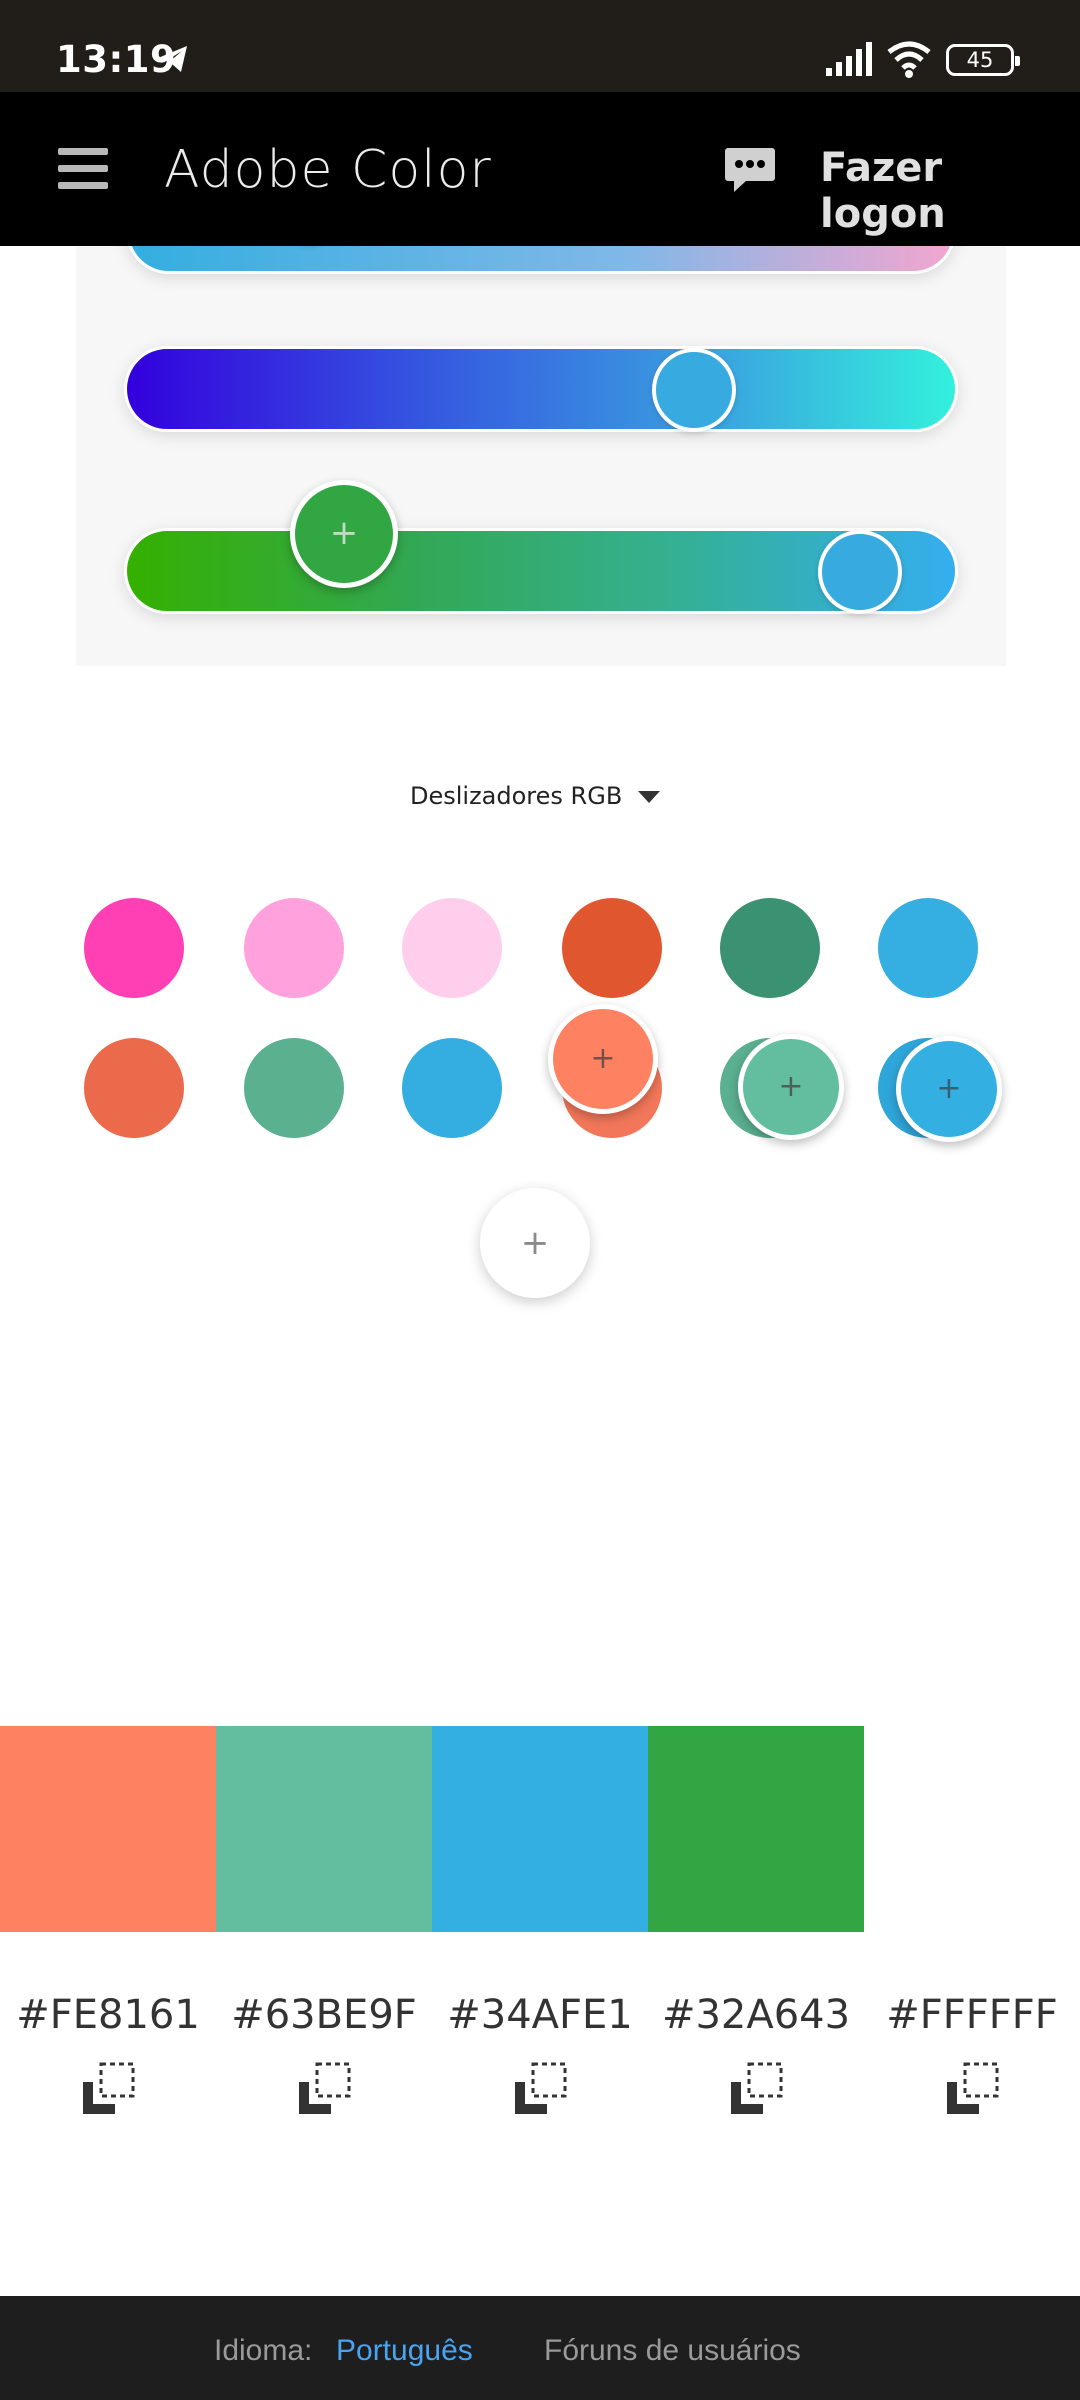 This screenshot has width=1080, height=2400. Describe the element at coordinates (516, 796) in the screenshot. I see `mode-dropdown-label: Deslizadores RGB` at that location.